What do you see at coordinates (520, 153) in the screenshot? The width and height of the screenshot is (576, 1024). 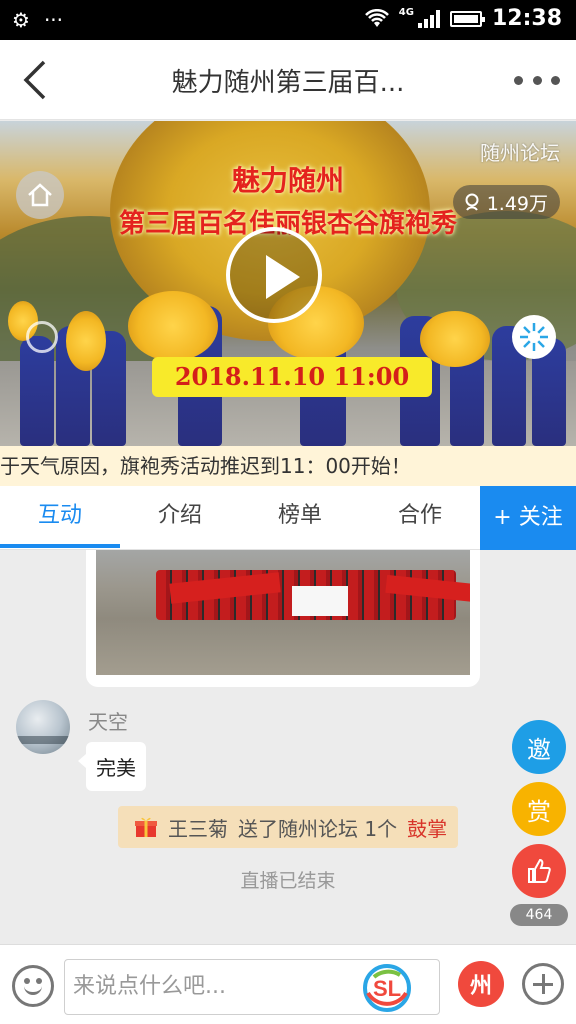 I see `video-source-watermark: 随州论坛` at bounding box center [520, 153].